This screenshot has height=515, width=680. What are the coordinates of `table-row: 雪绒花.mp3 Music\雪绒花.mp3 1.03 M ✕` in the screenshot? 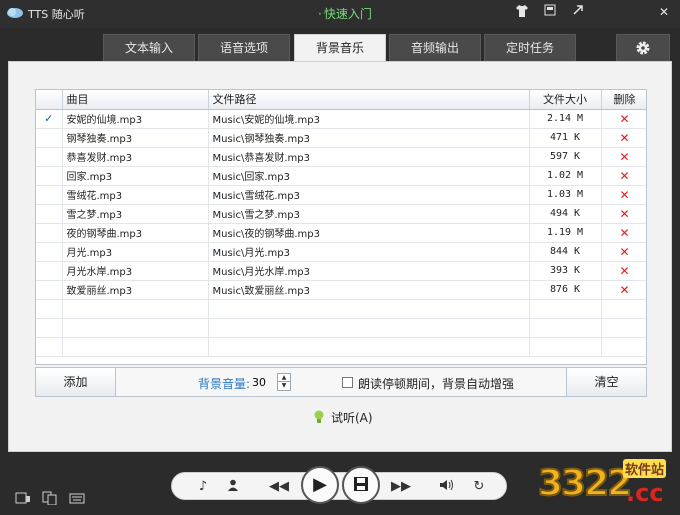 It's located at (341, 195).